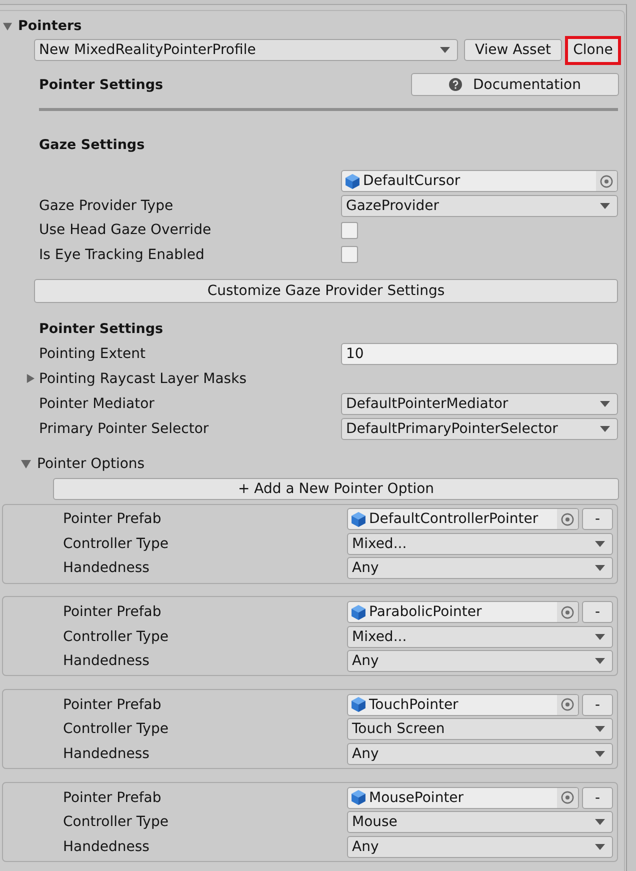 The width and height of the screenshot is (636, 871). Describe the element at coordinates (455, 84) in the screenshot. I see `help-icon` at that location.